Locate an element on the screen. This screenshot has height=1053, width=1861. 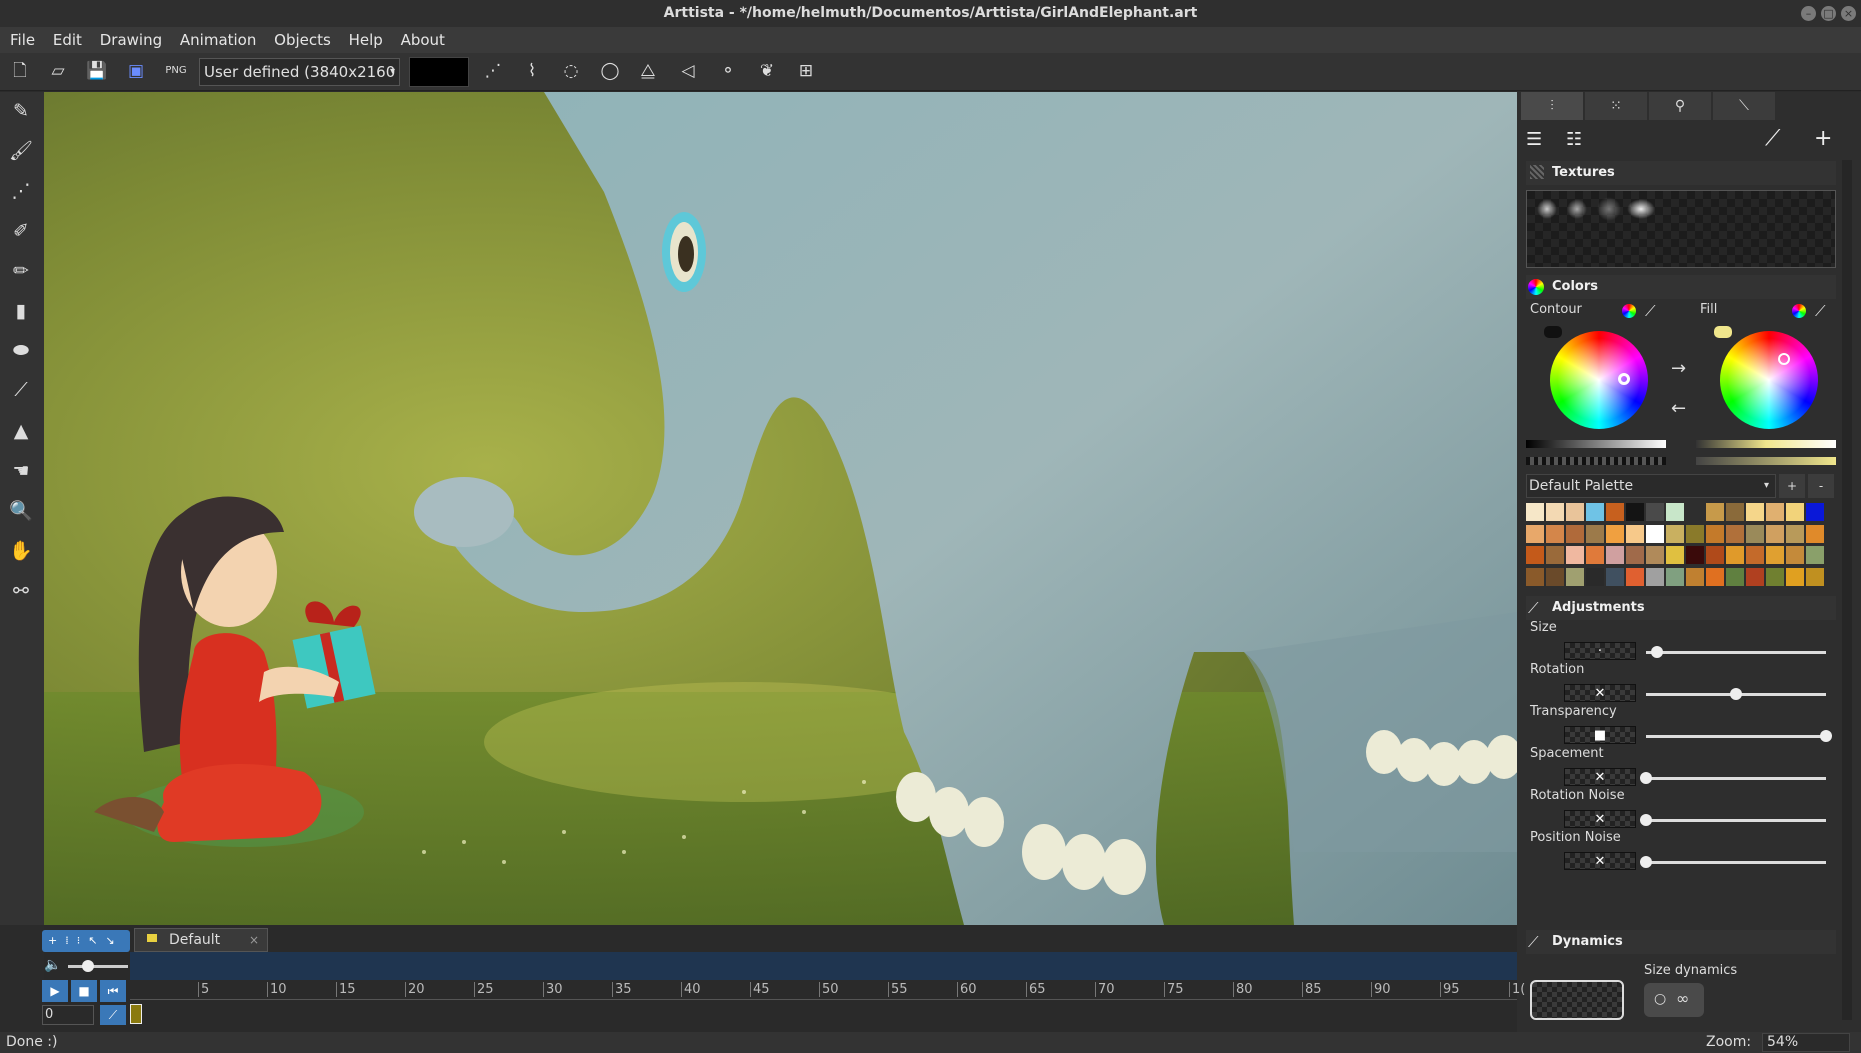
dynamics-pressure-button: ○ is located at coordinates (1660, 999).